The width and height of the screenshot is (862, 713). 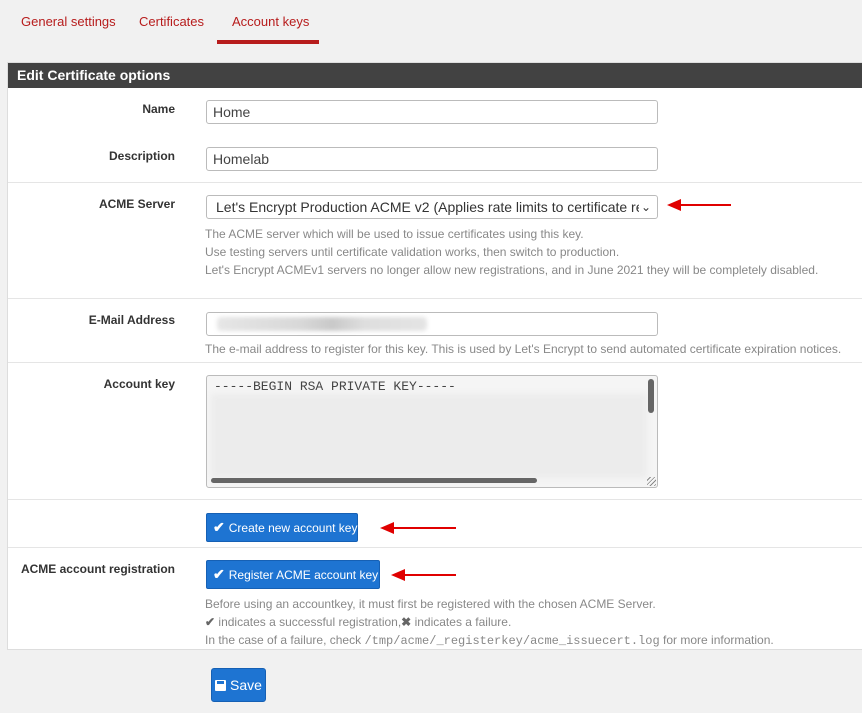 I want to click on acme-server-label: ACME Server, so click(x=136, y=204).